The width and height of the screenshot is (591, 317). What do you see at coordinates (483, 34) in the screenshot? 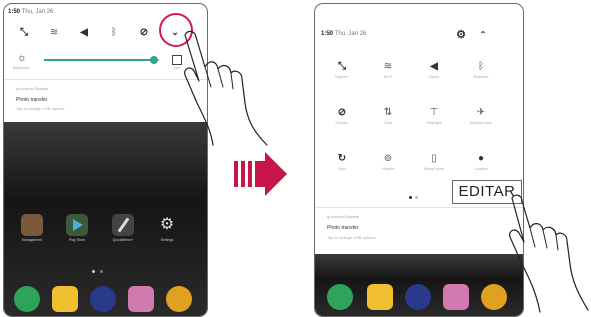
I see `chevron-up-icon: ⌃` at bounding box center [483, 34].